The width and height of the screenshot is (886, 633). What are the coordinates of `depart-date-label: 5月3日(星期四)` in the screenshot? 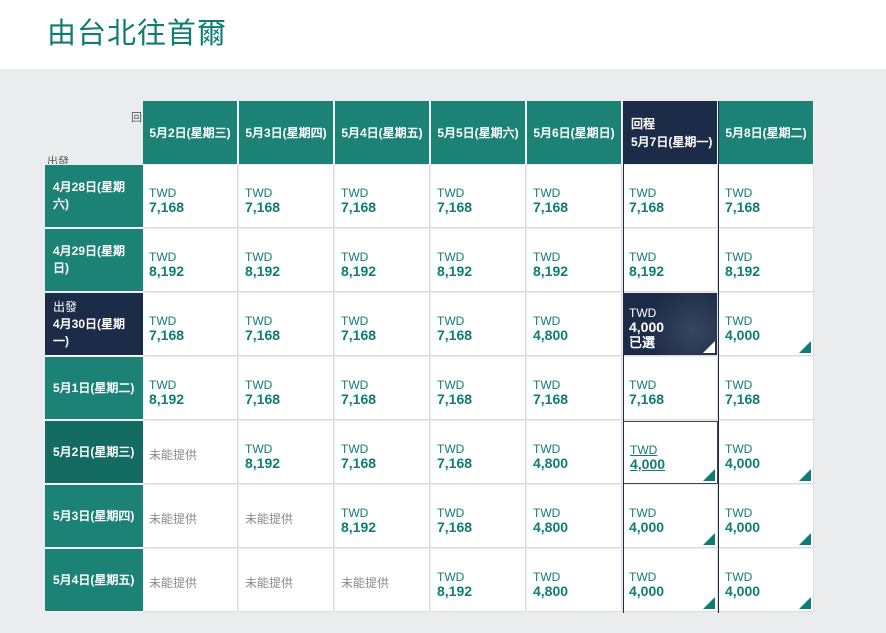 It's located at (94, 515).